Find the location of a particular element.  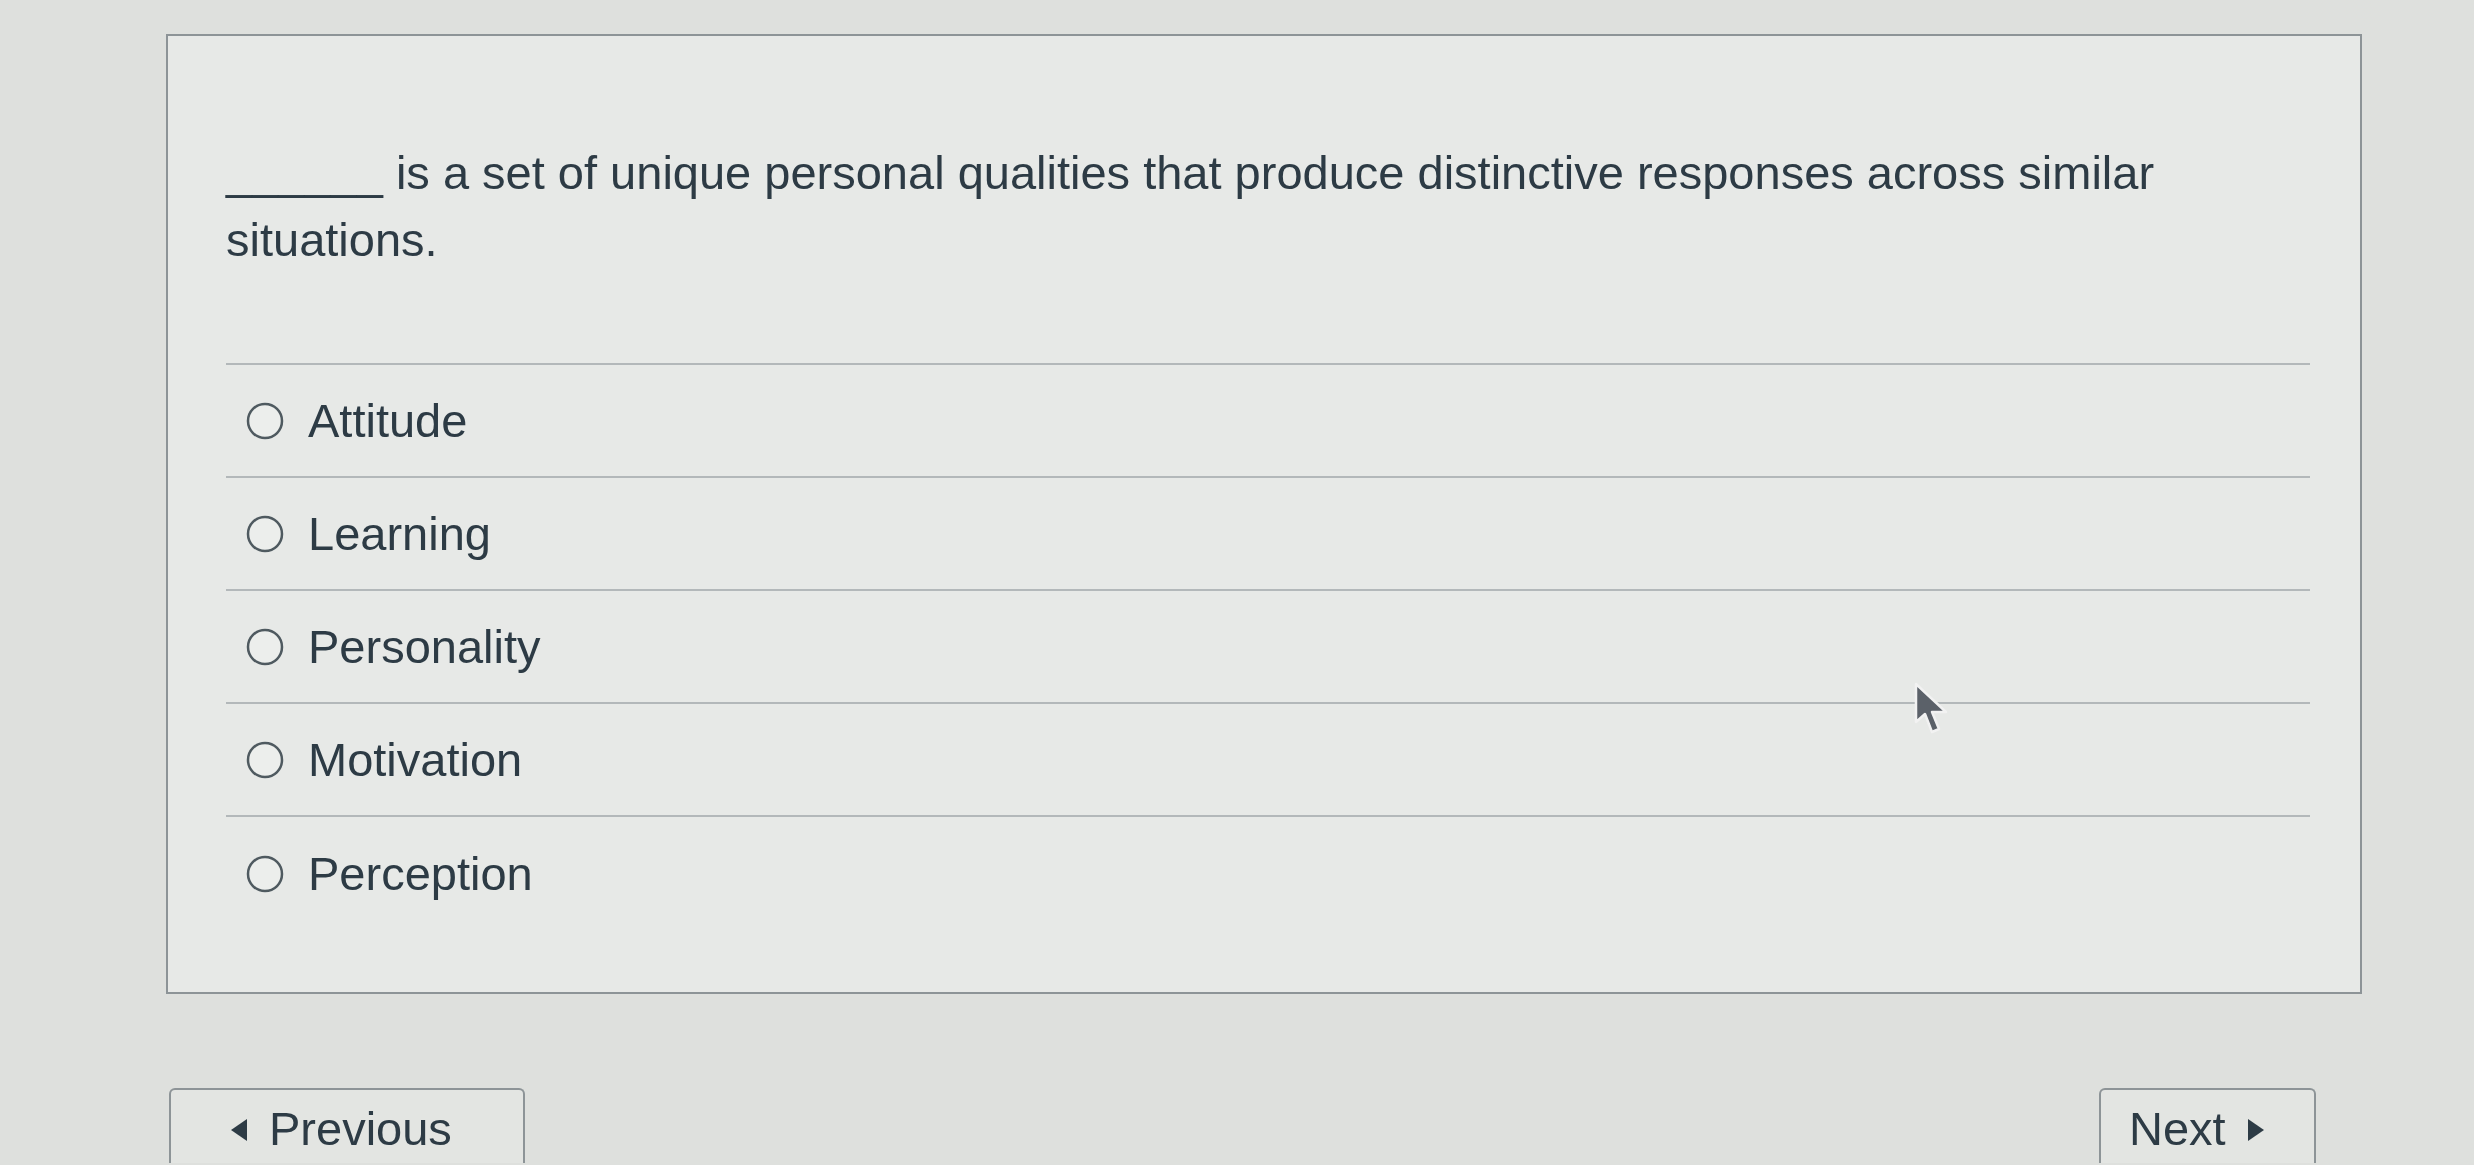

next-button: Next is located at coordinates (2207, 1125).